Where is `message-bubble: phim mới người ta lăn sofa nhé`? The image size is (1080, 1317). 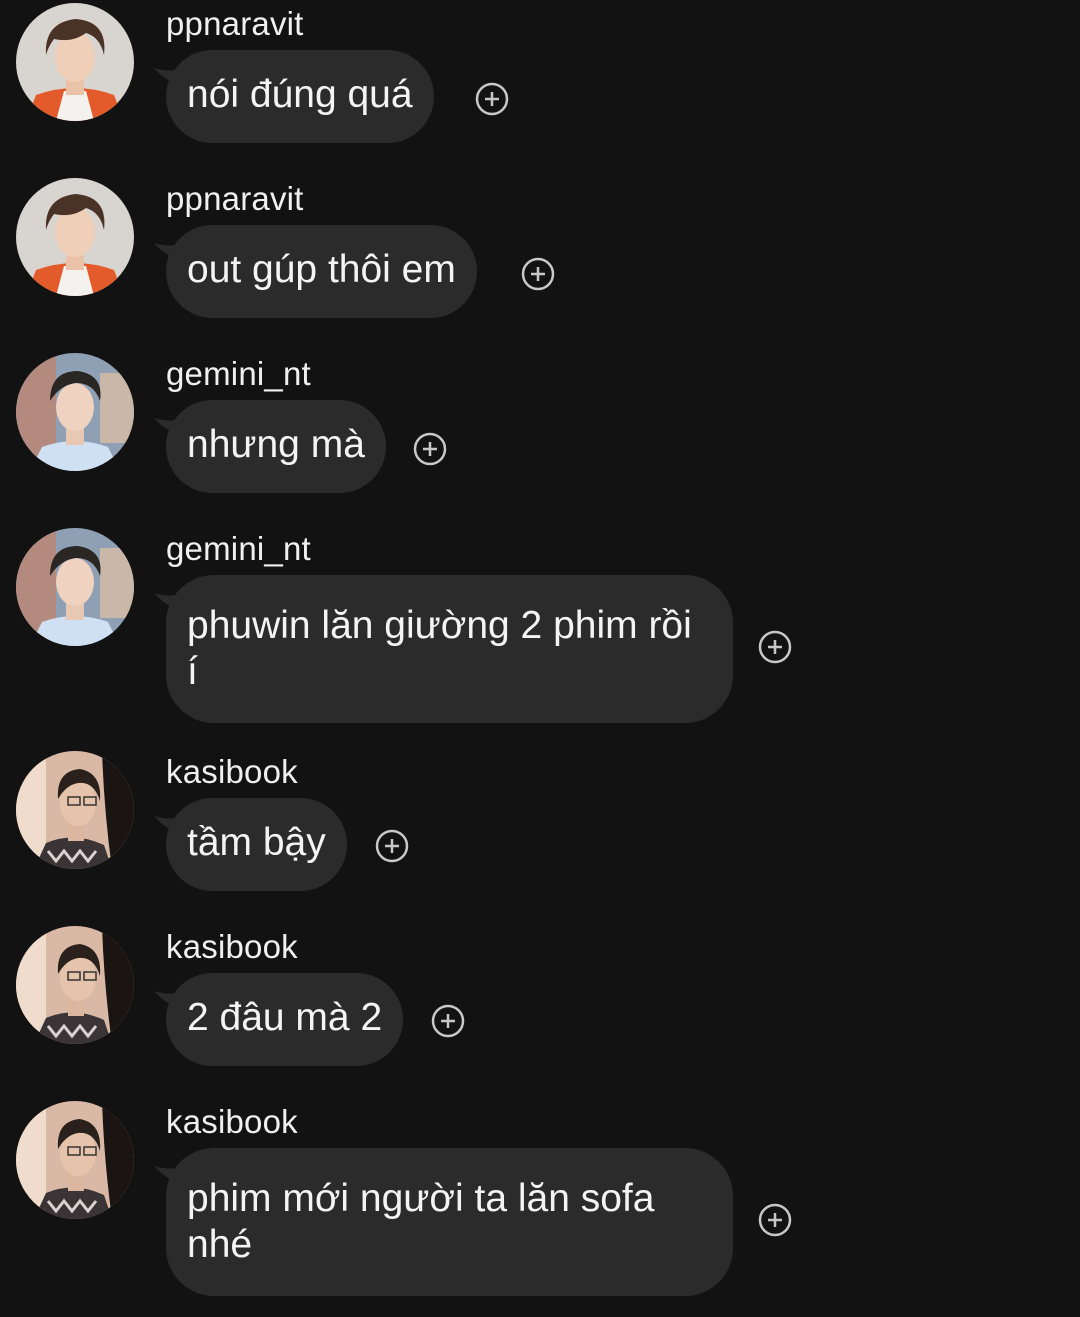
message-bubble: phim mới người ta lăn sofa nhé is located at coordinates (449, 1222).